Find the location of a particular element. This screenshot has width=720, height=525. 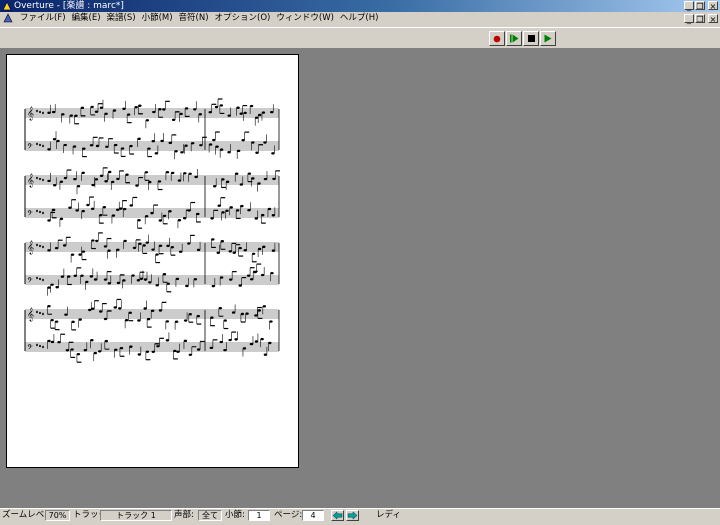

doc-restore-button: ❐ is located at coordinates (700, 19).